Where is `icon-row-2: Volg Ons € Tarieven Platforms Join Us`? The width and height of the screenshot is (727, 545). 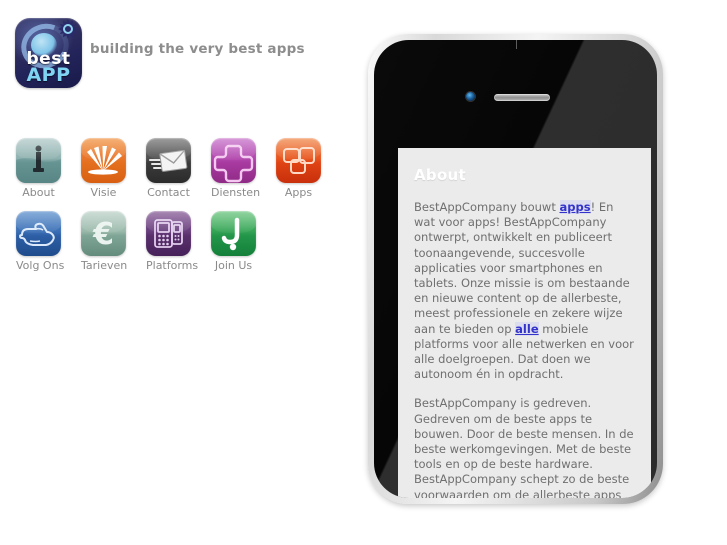 icon-row-2: Volg Ons € Tarieven Platforms Join Us is located at coordinates (181, 241).